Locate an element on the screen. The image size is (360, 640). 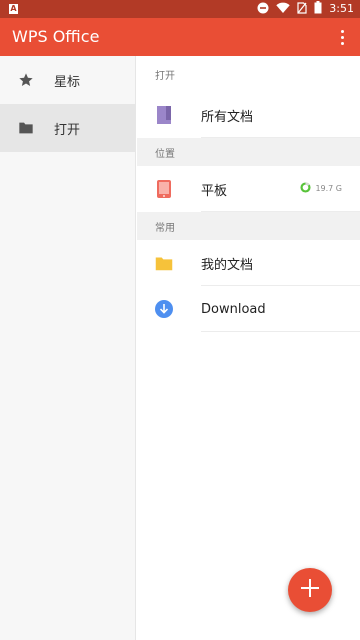
do-not-disturb-icon is located at coordinates (263, 9).